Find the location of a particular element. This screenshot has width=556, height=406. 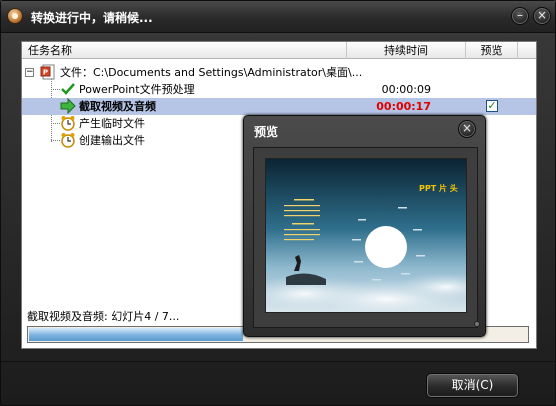

row-task-name: 创建输出文件 is located at coordinates (112, 140).